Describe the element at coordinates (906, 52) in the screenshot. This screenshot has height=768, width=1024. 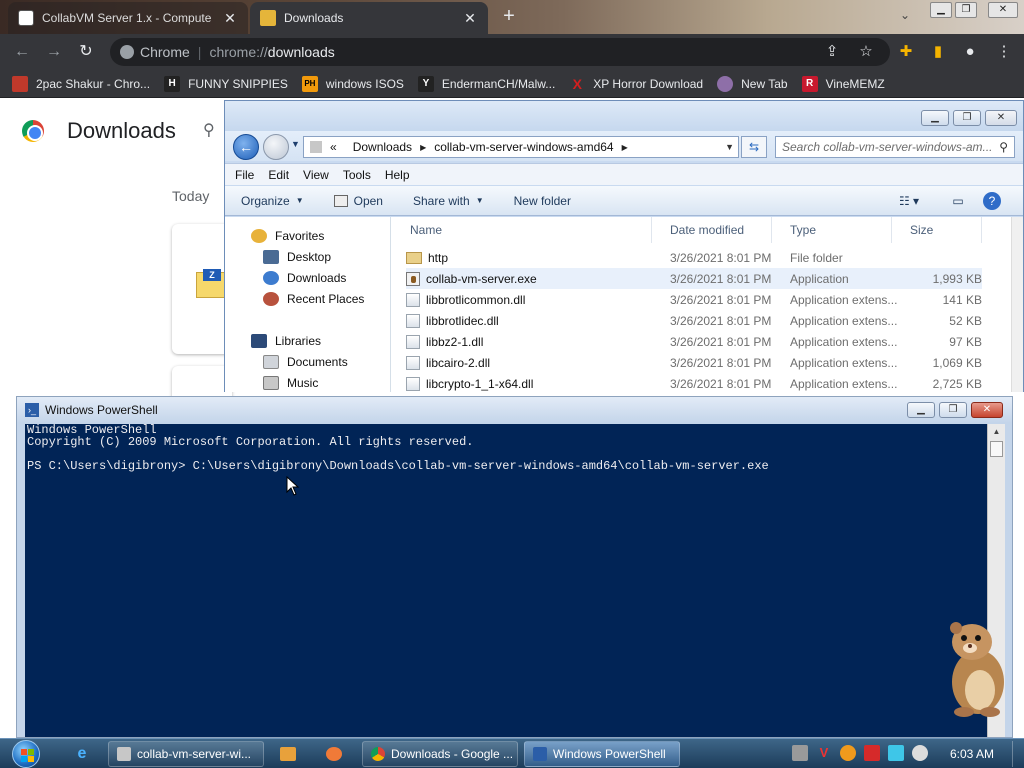
I see `extensions-icon: ✚` at that location.